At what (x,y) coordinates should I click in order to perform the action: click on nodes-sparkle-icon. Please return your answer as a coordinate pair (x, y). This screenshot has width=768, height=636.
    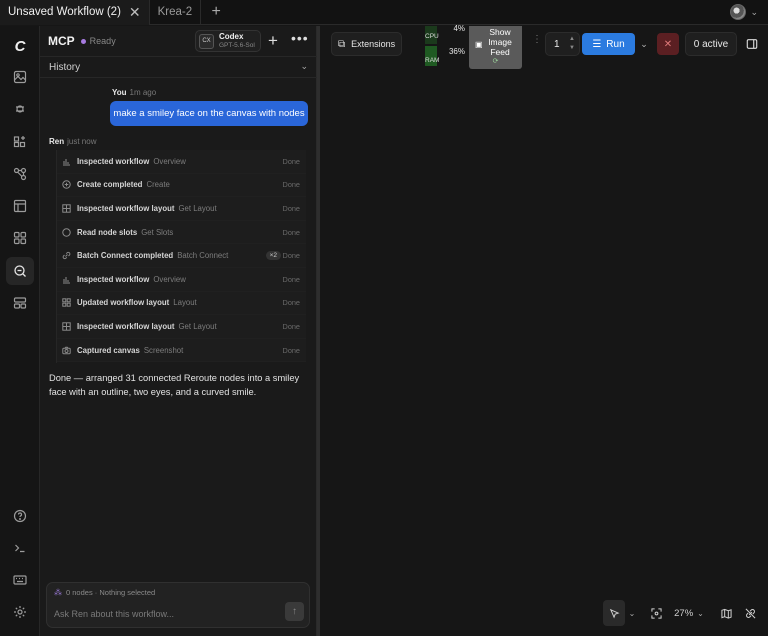
    Looking at the image, I should click on (20, 142).